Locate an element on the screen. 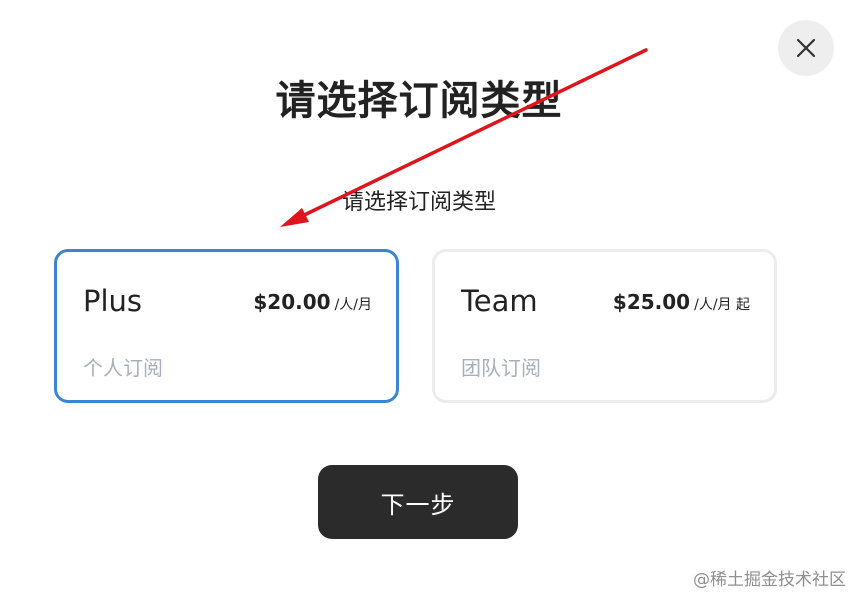  plan-name: Plus is located at coordinates (113, 301).